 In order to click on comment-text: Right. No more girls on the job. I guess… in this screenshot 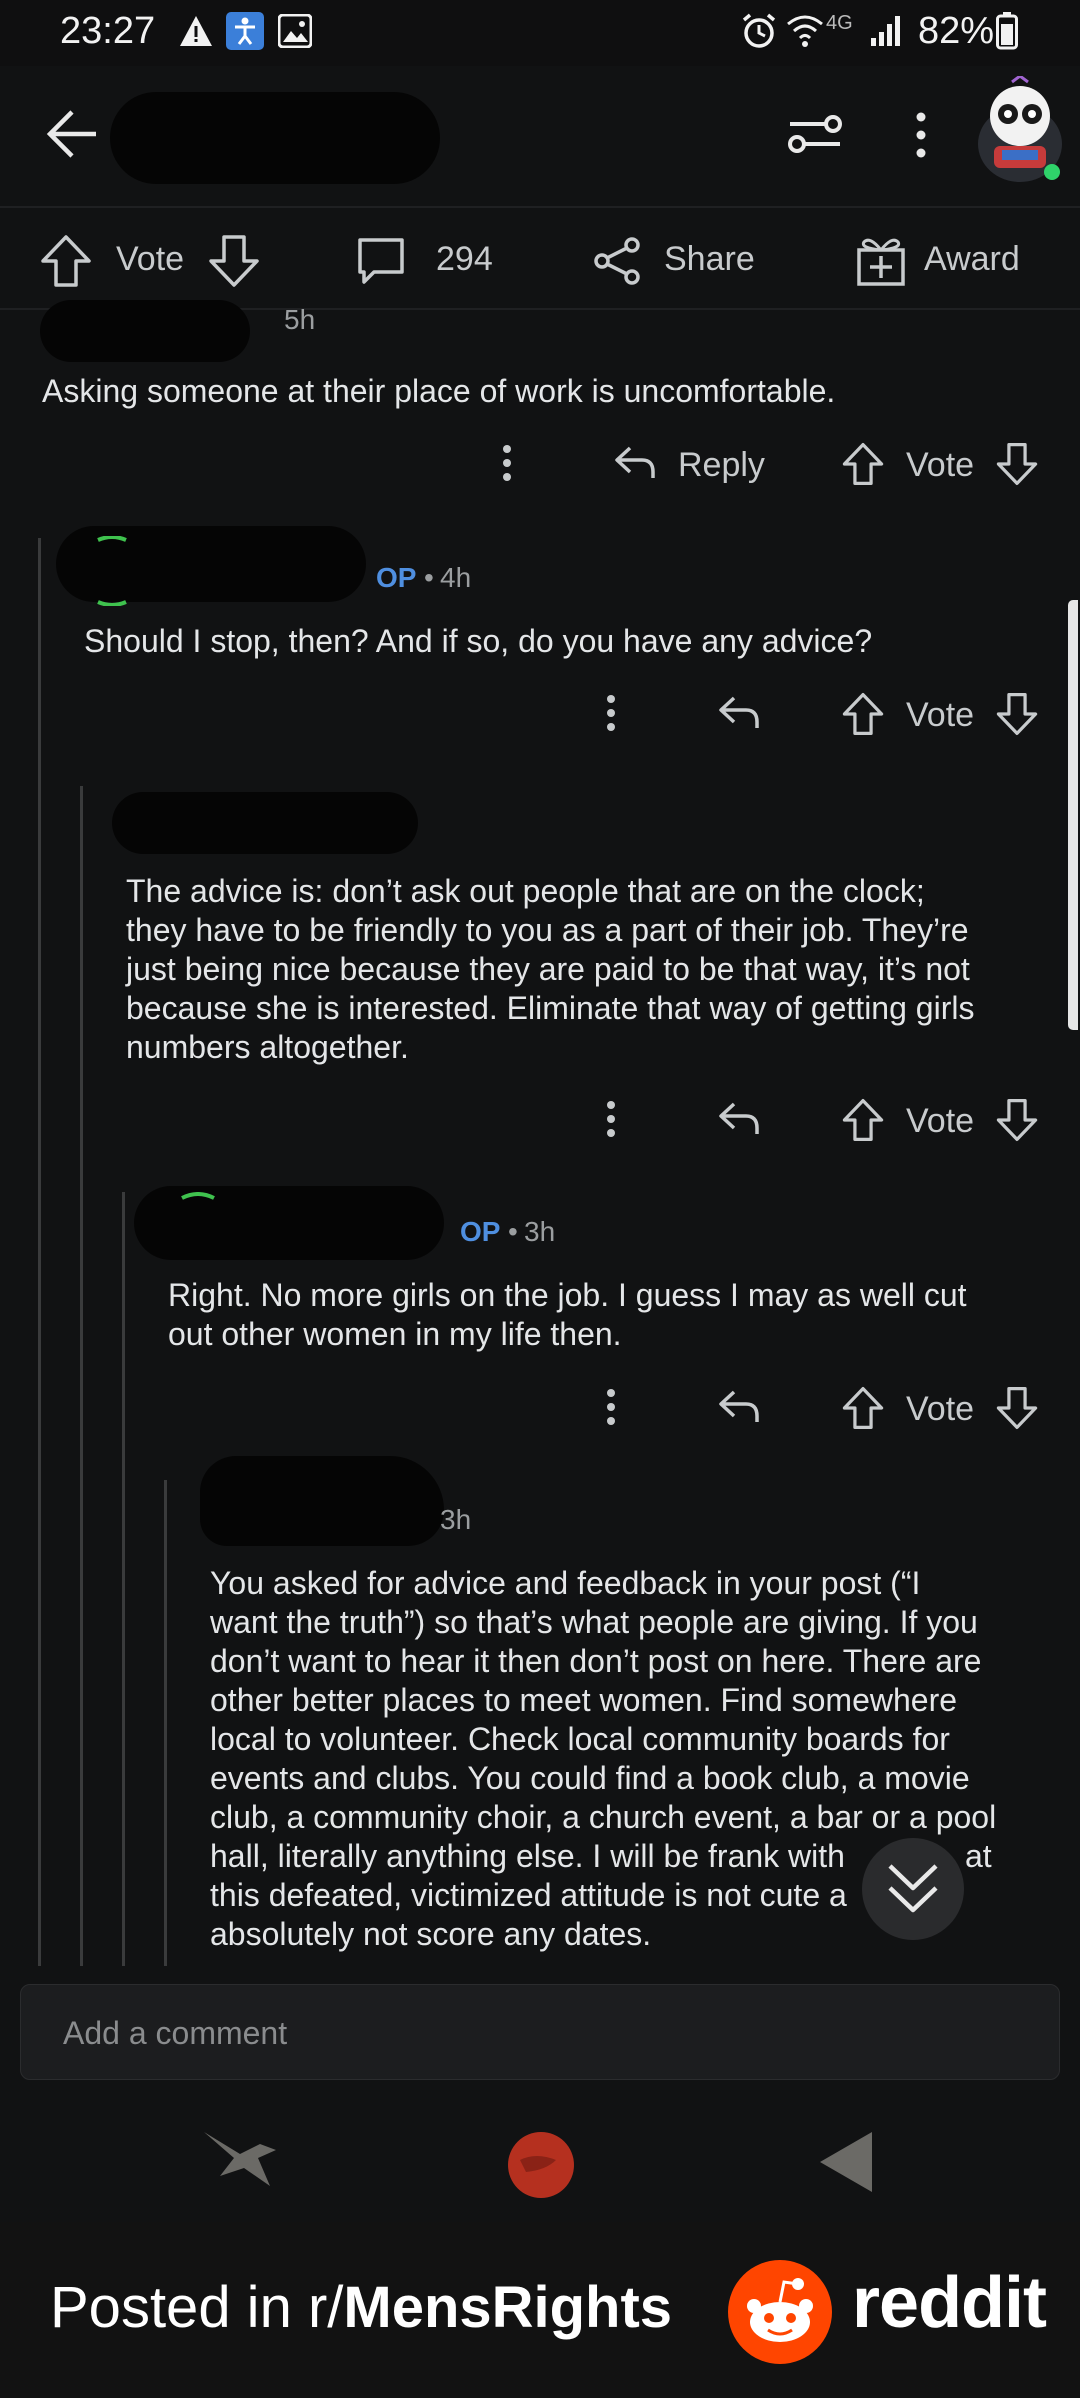, I will do `click(567, 1315)`.